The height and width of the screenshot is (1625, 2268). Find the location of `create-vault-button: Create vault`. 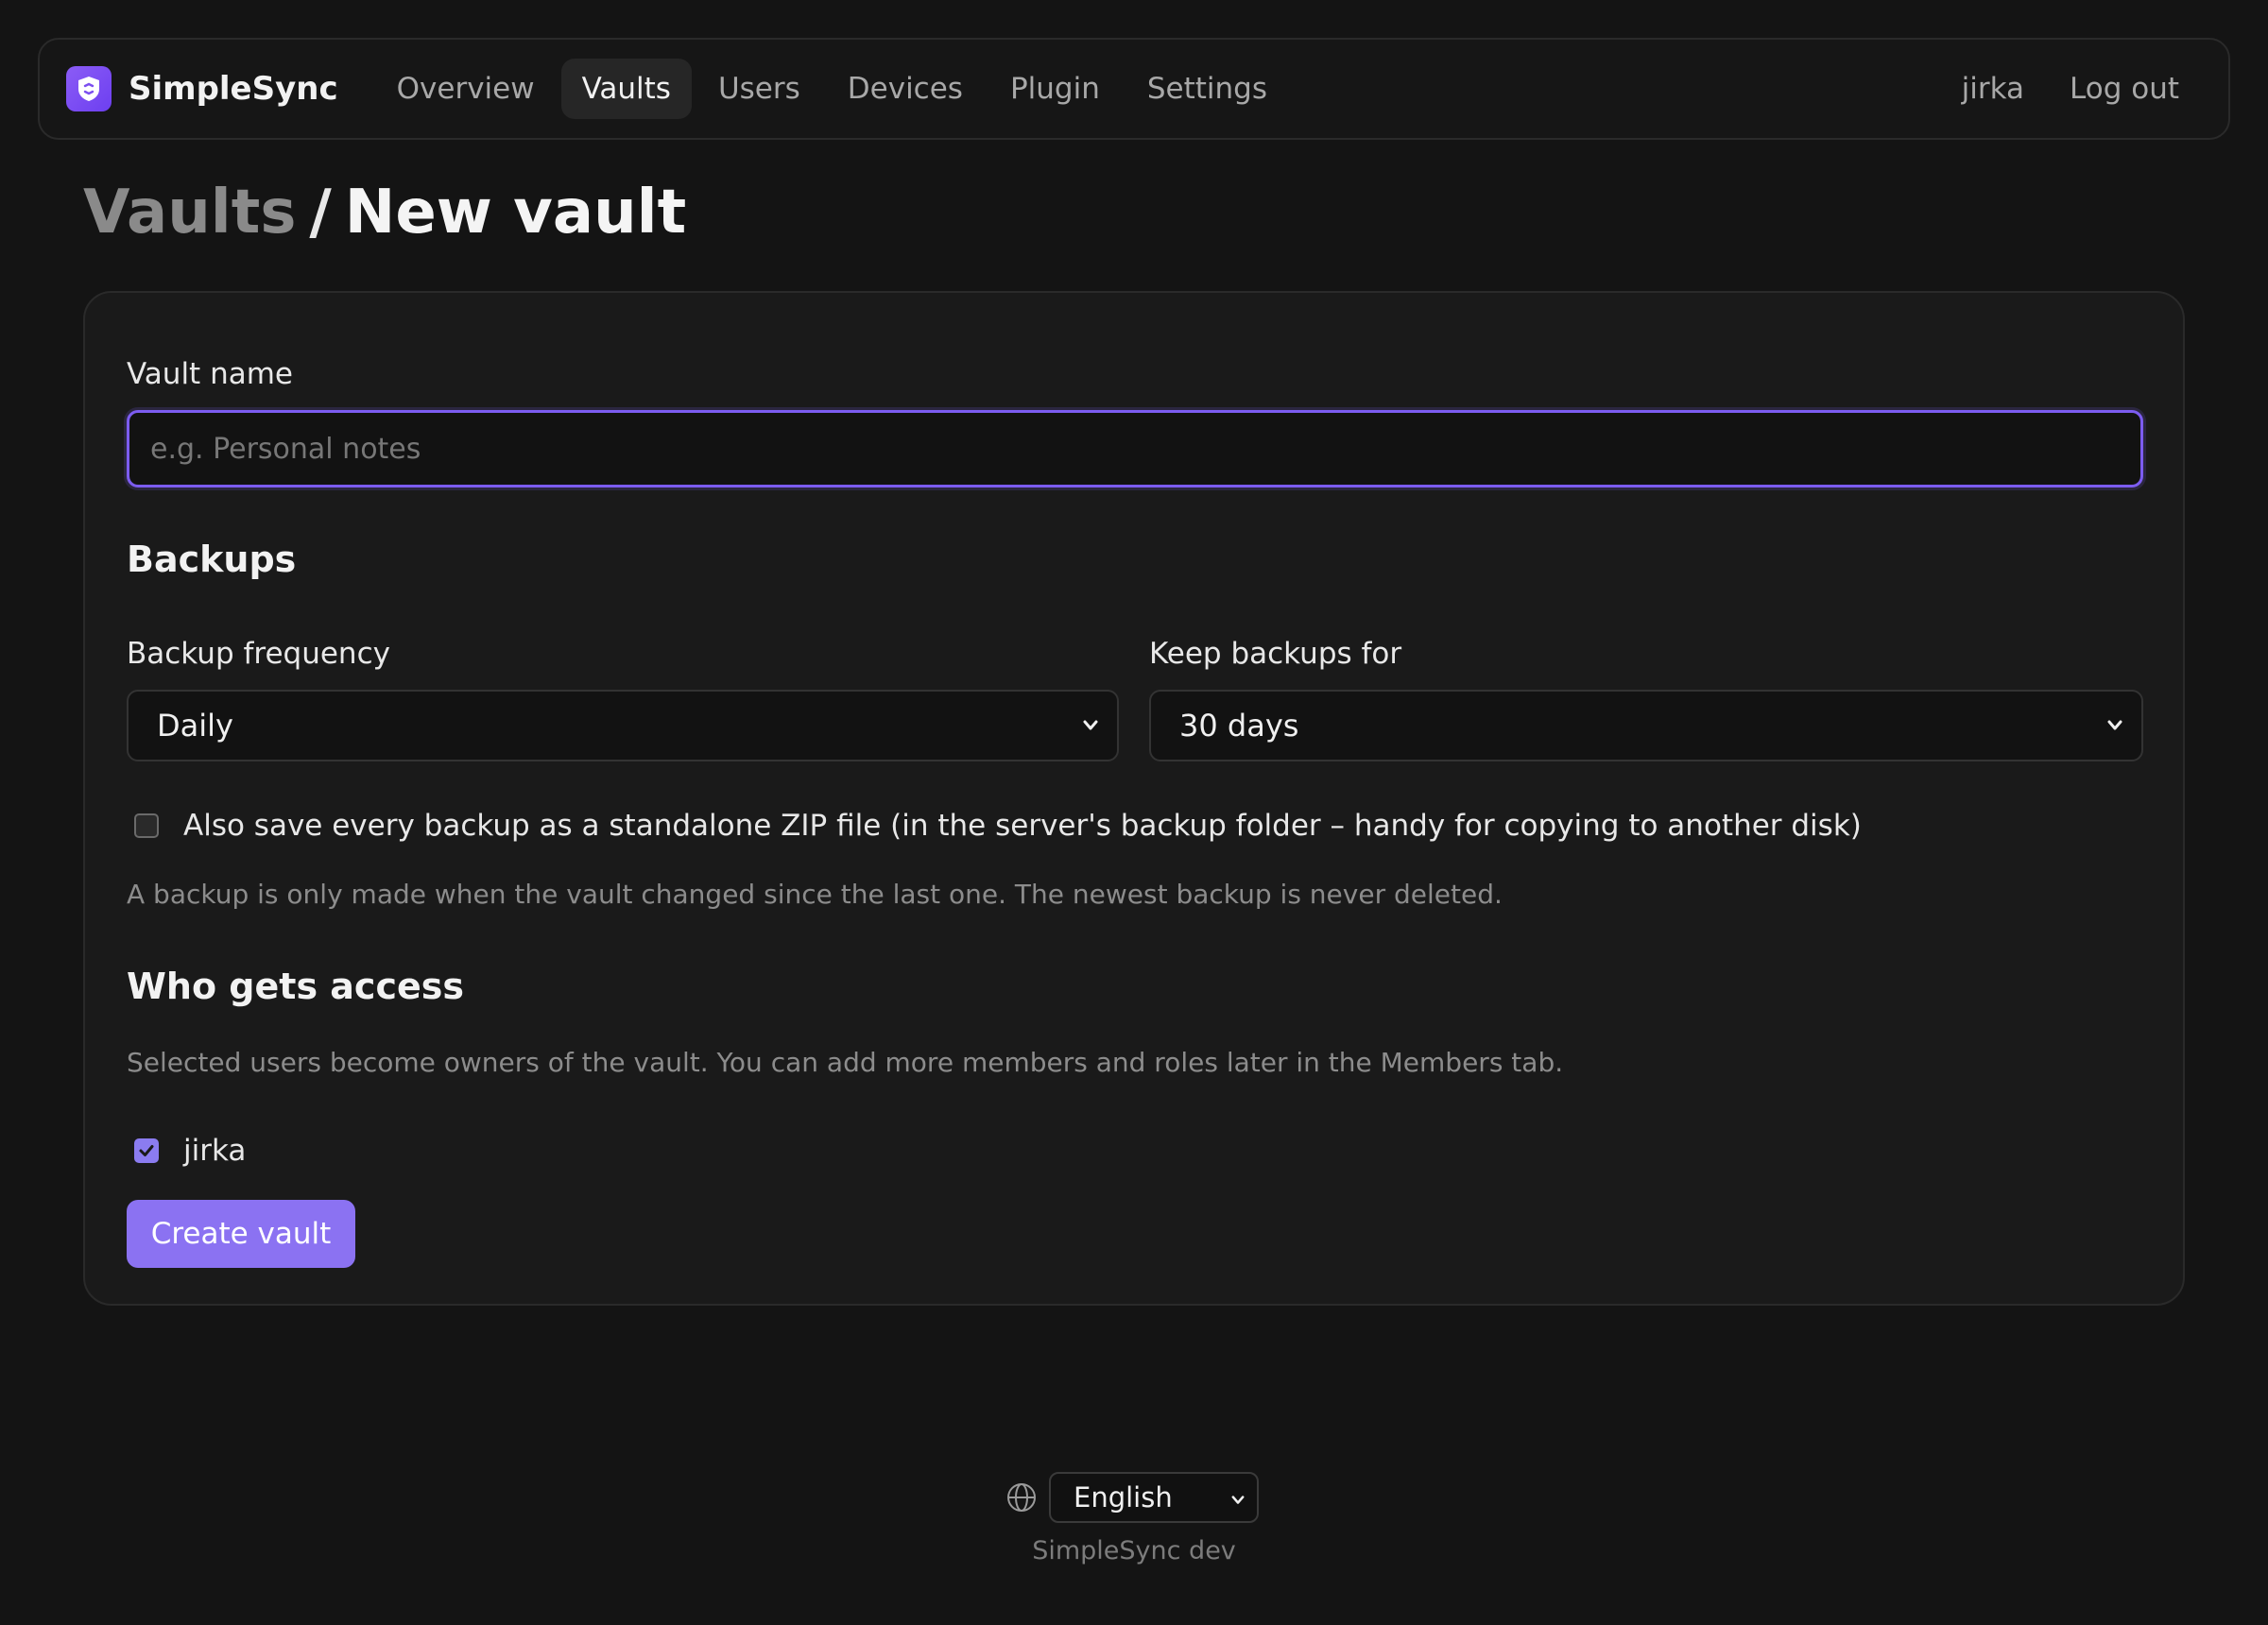

create-vault-button: Create vault is located at coordinates (241, 1234).